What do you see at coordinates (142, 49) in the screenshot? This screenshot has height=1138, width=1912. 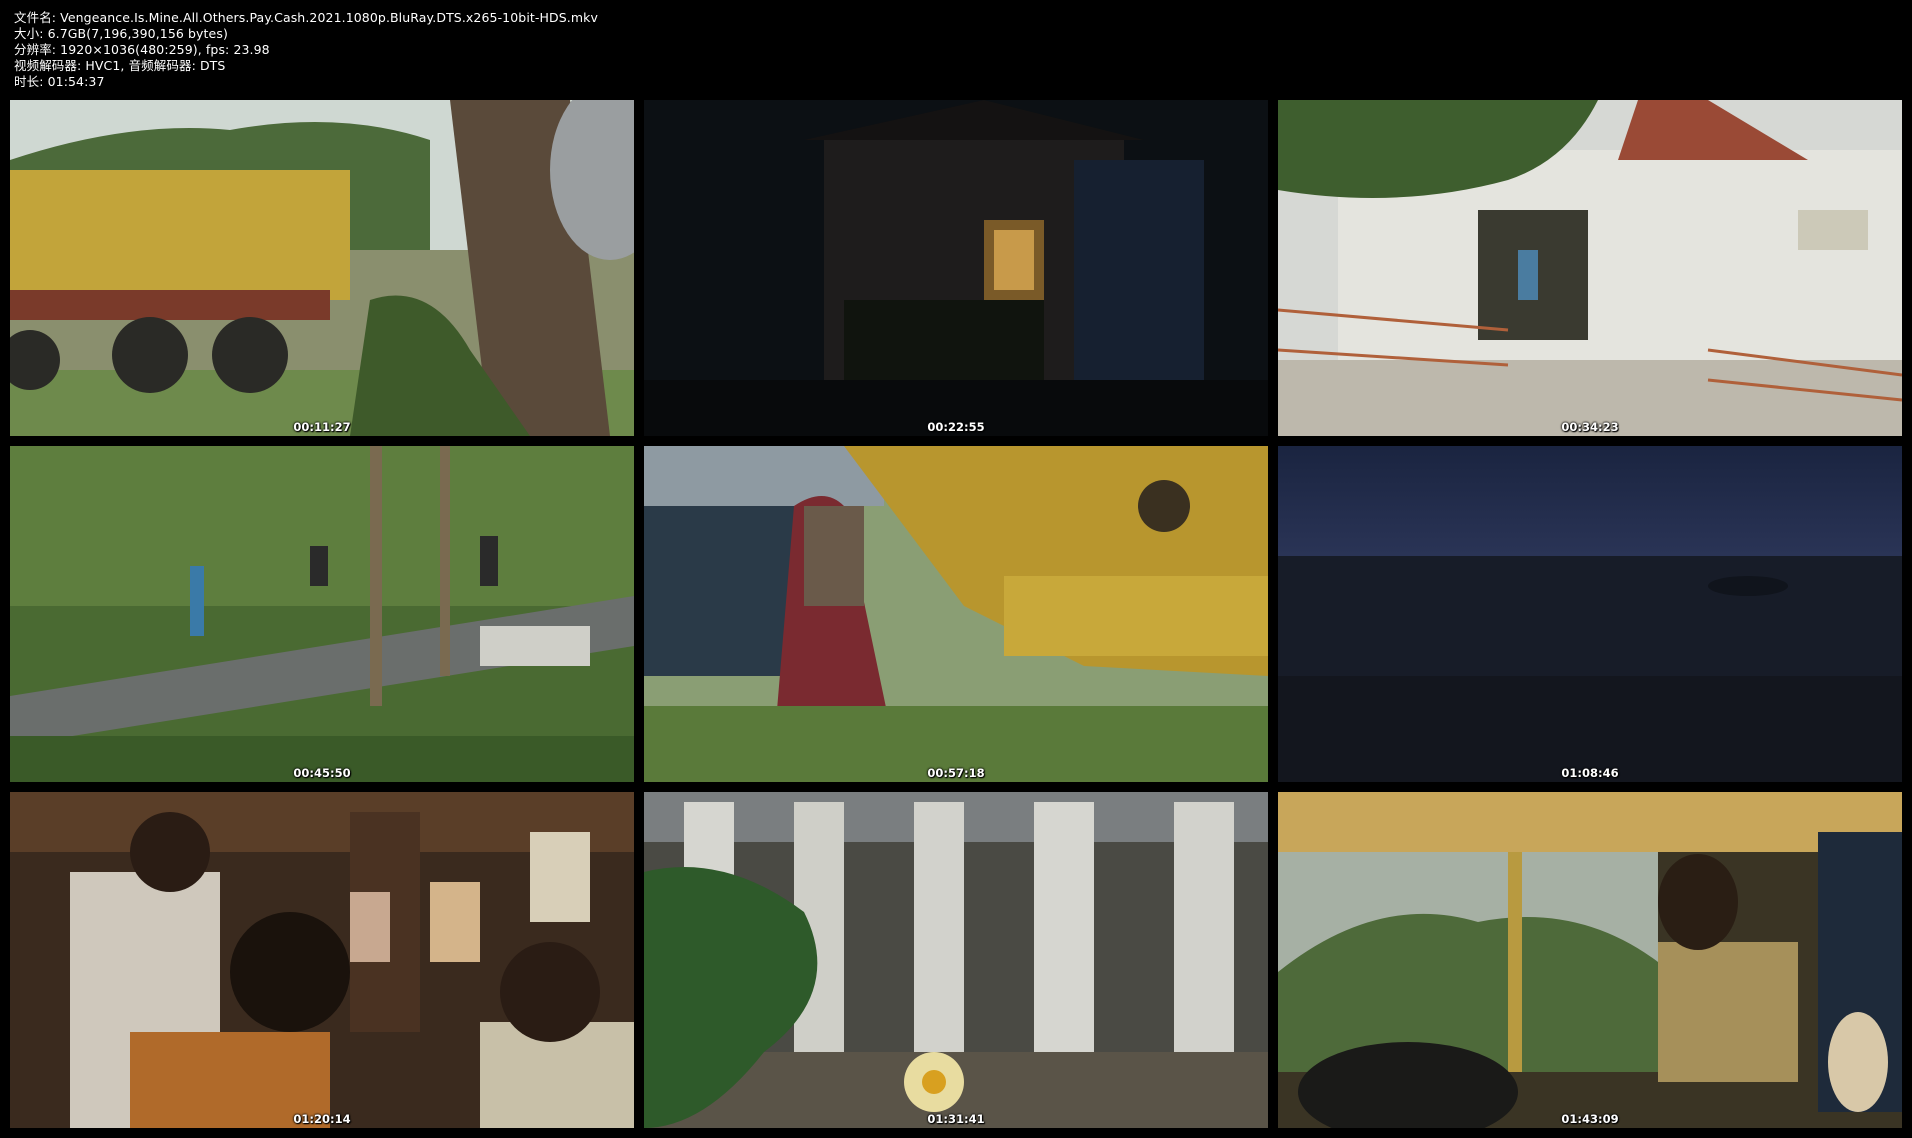 I see `resolution-line: 分辨率: 1920×1036(480:259), fps: 23.98` at bounding box center [142, 49].